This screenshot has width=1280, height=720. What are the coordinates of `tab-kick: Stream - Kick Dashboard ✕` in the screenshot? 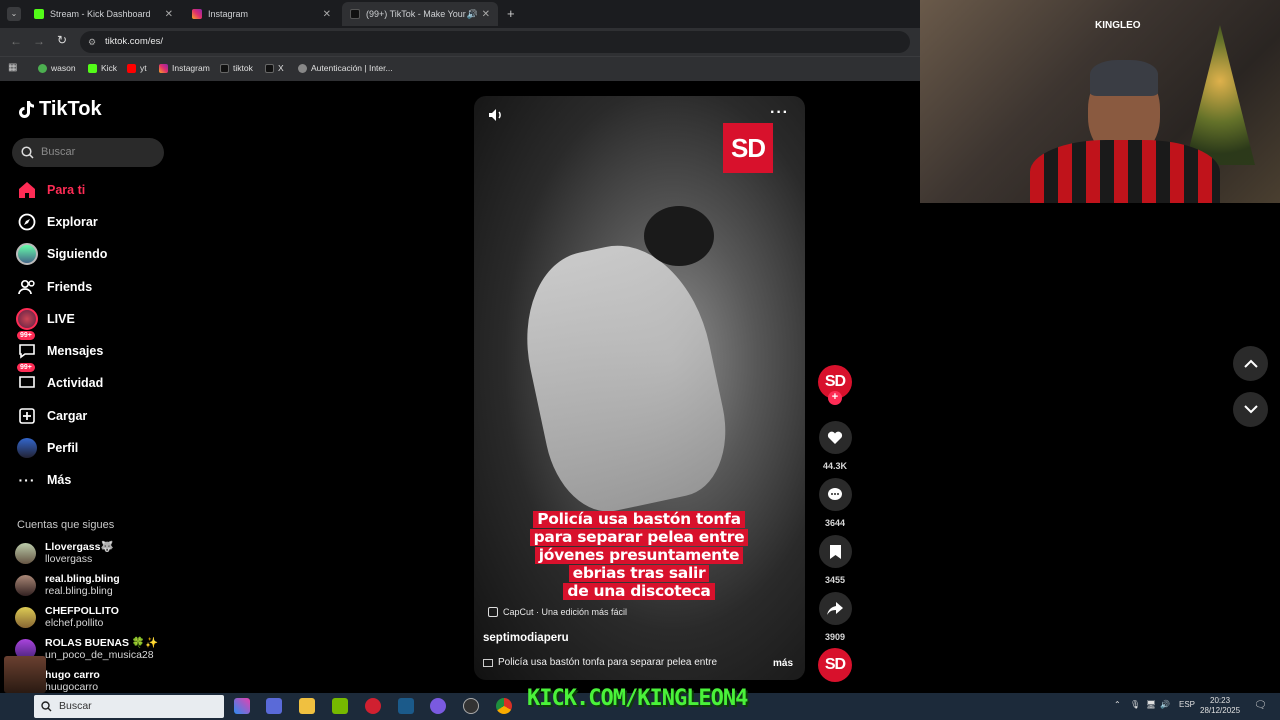 It's located at (103, 14).